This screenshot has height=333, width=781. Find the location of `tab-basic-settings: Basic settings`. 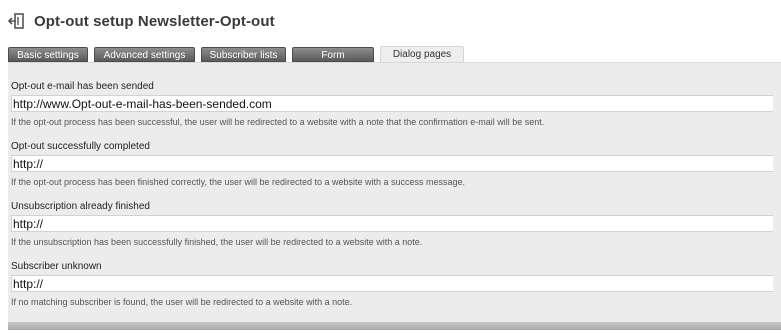

tab-basic-settings: Basic settings is located at coordinates (48, 54).